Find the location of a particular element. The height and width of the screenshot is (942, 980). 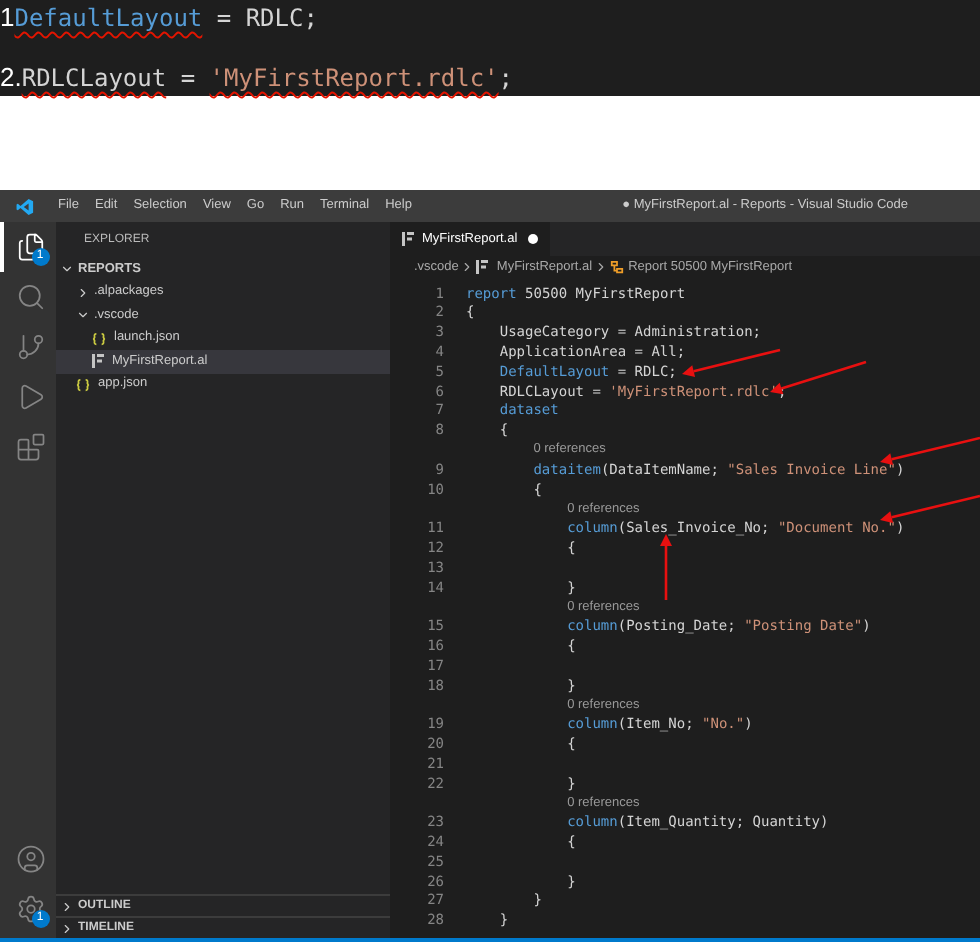

line-number: 2. is located at coordinates (11, 77).